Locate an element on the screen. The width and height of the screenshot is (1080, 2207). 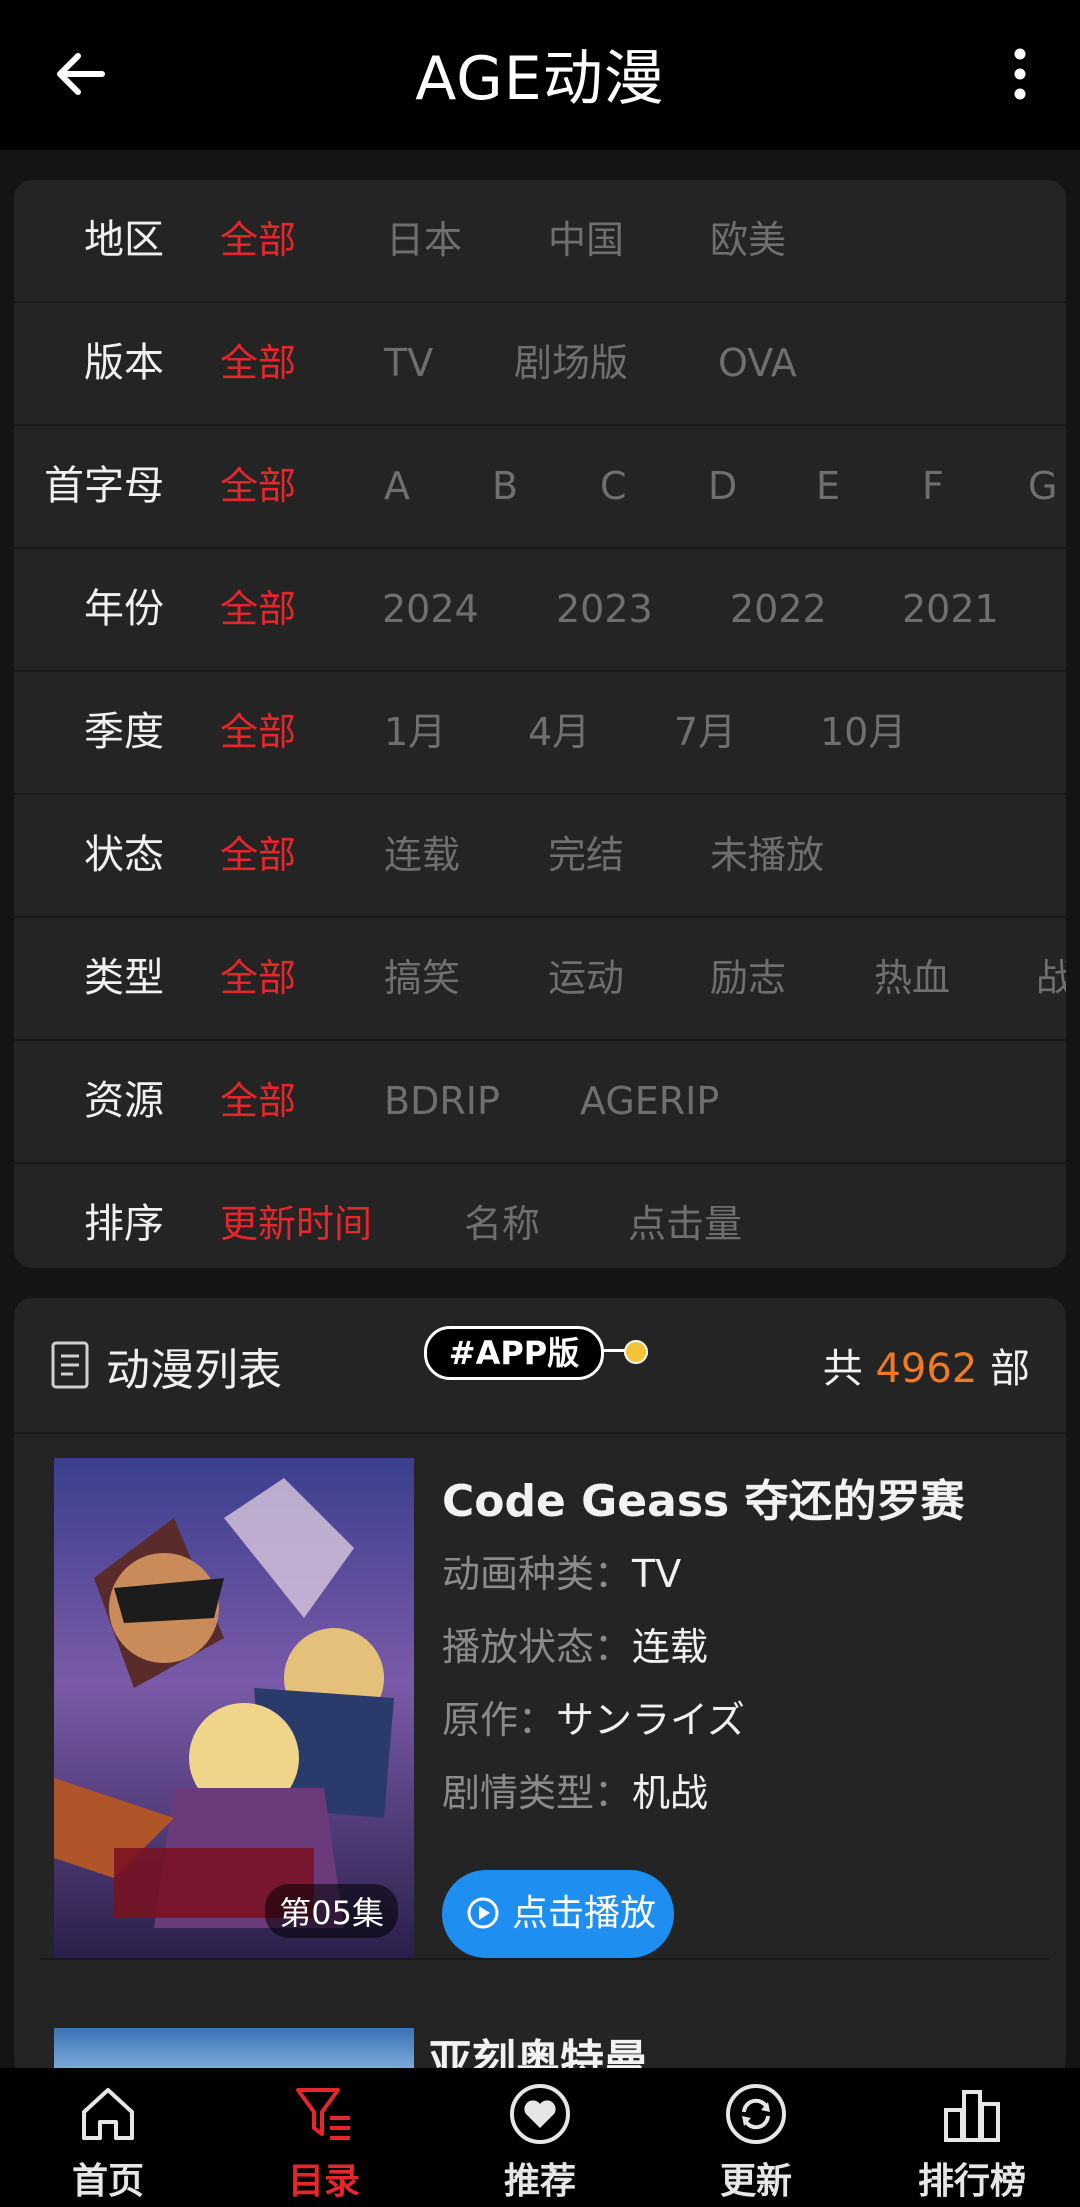
info-row-original: 原作：サンライズ is located at coordinates (742, 1720).